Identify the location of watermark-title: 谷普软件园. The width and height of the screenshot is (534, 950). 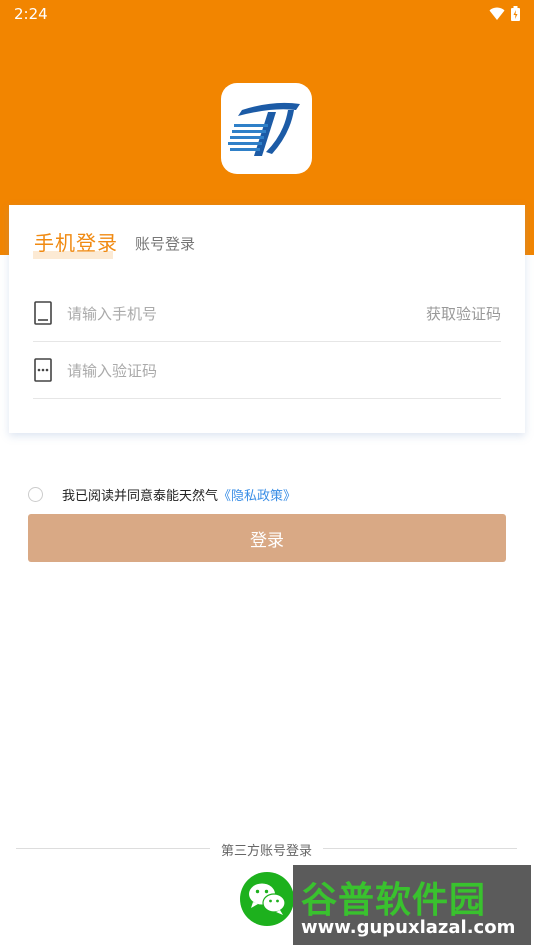
(394, 900).